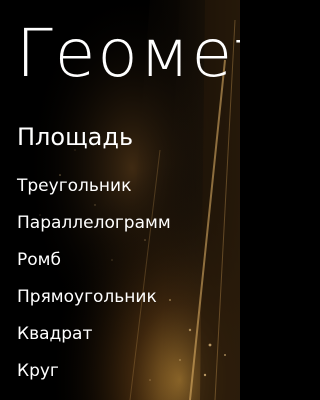 This screenshot has height=400, width=320. I want to click on menu-item-triangle: Треугольник, so click(120, 192).